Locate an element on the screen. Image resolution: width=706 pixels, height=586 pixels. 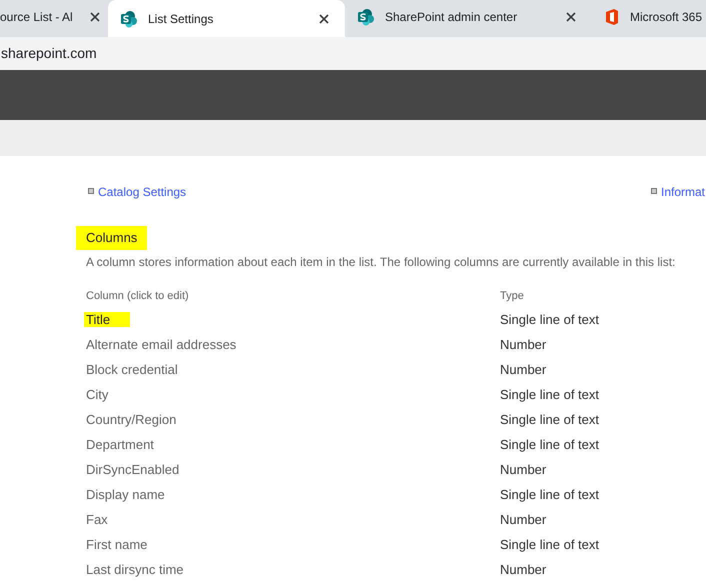
column-name-link: First name is located at coordinates (293, 544).